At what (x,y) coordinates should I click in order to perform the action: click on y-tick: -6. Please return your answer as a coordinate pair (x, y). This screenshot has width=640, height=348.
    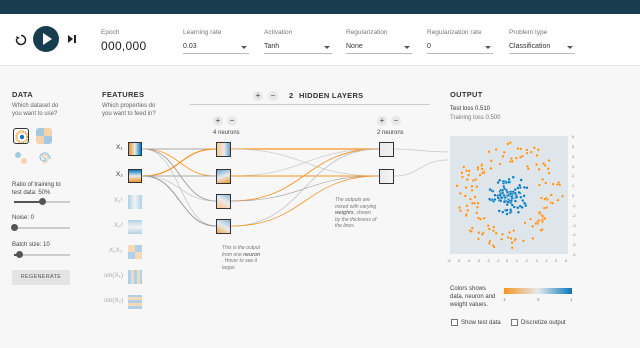
    Looking at the image, I should click on (574, 254).